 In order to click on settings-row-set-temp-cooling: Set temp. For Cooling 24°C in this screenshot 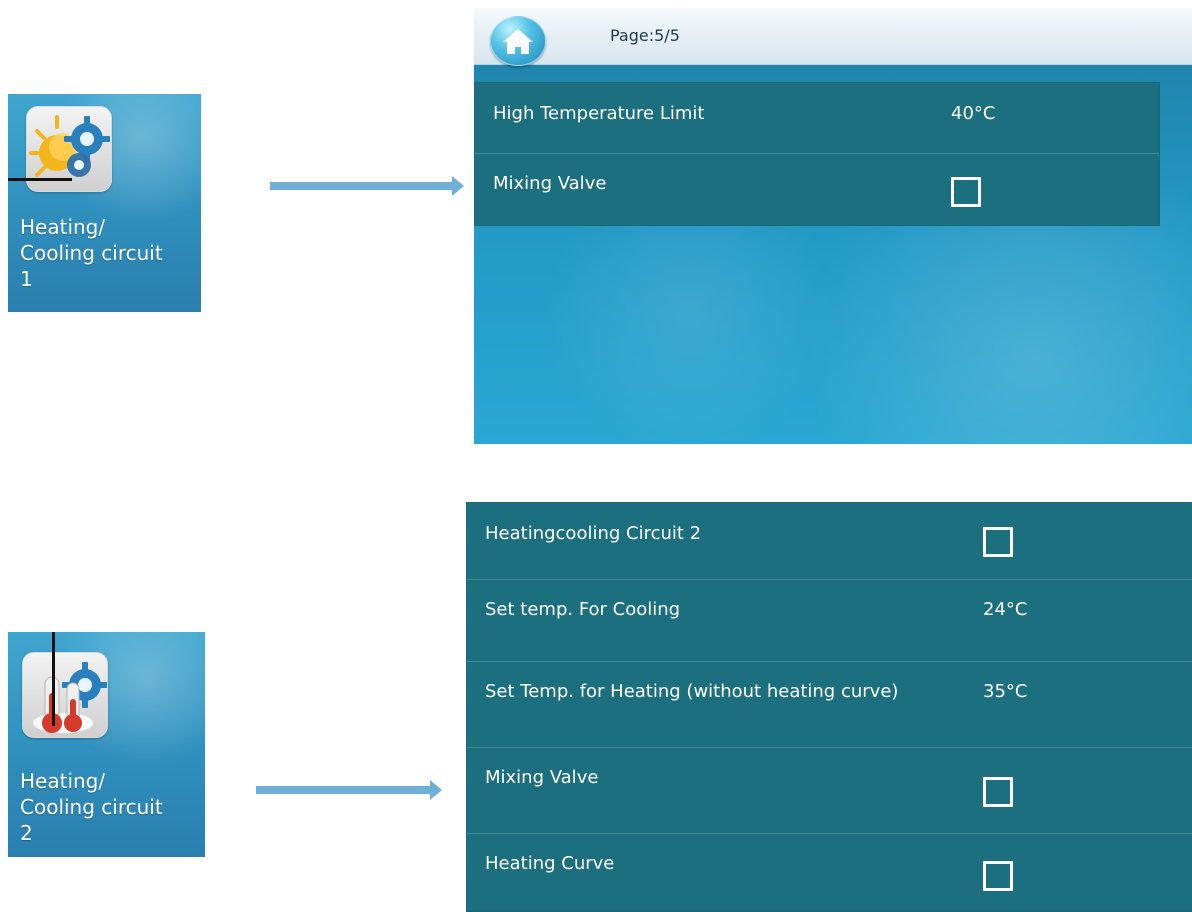, I will do `click(829, 620)`.